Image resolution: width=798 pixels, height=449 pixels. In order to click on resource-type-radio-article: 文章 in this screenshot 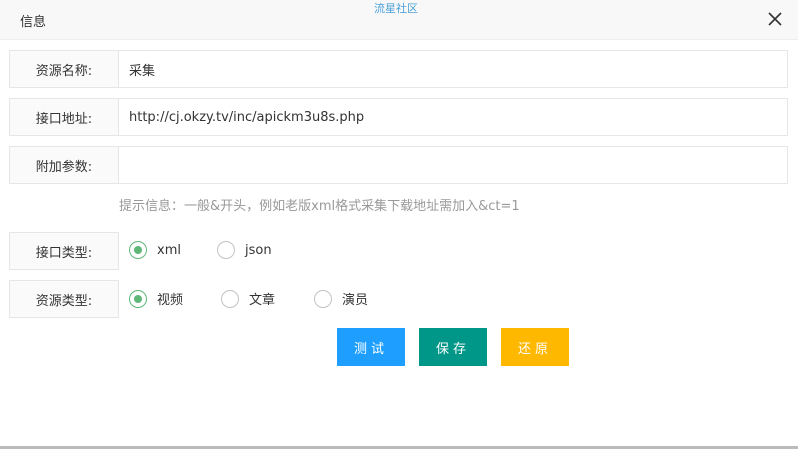, I will do `click(248, 298)`.